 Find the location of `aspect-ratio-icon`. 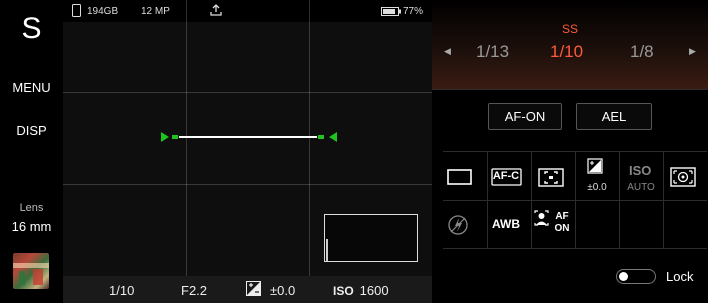

aspect-ratio-icon is located at coordinates (459, 177).